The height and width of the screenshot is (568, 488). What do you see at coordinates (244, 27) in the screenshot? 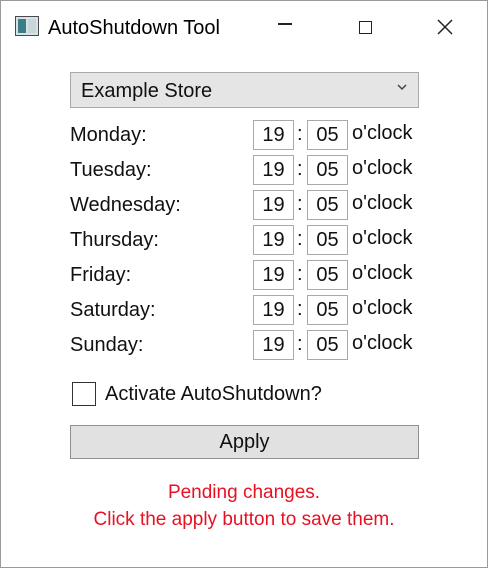
I see `title-bar: AutoShutdown Tool` at bounding box center [244, 27].